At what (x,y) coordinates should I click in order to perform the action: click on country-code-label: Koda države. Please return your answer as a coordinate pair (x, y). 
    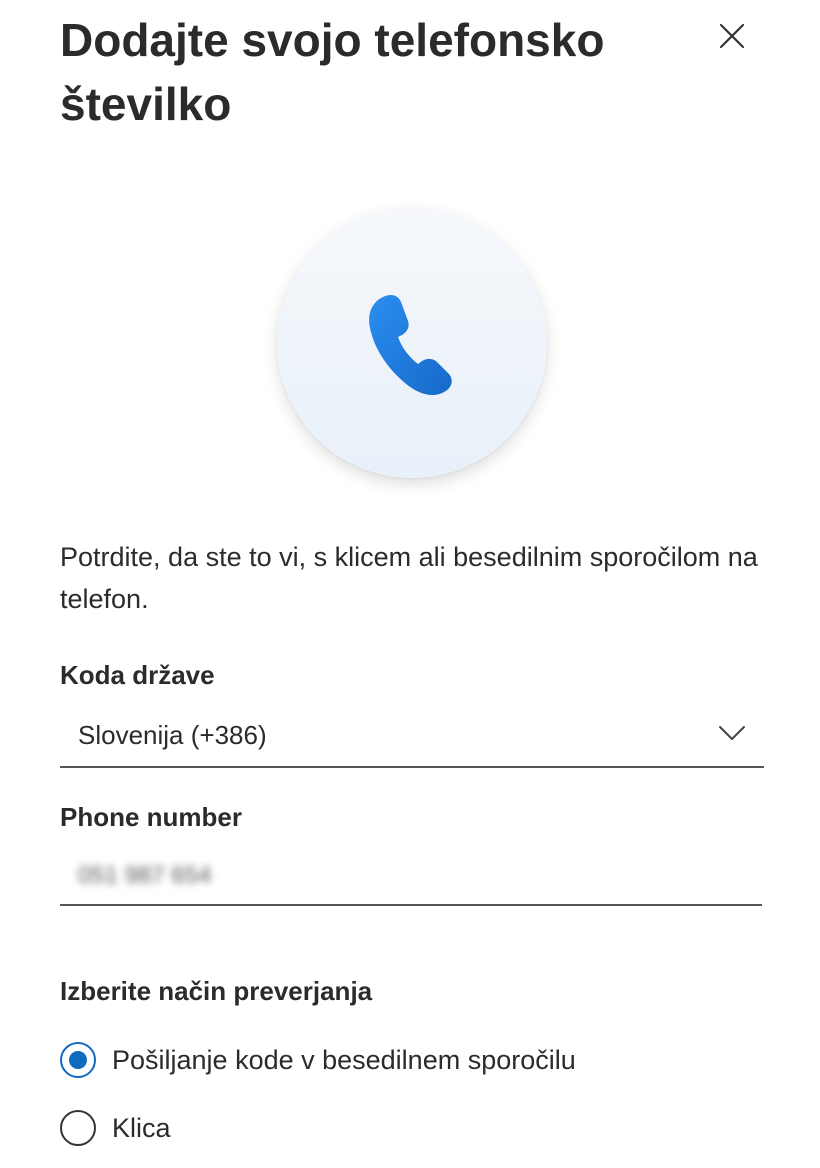
    Looking at the image, I should click on (137, 675).